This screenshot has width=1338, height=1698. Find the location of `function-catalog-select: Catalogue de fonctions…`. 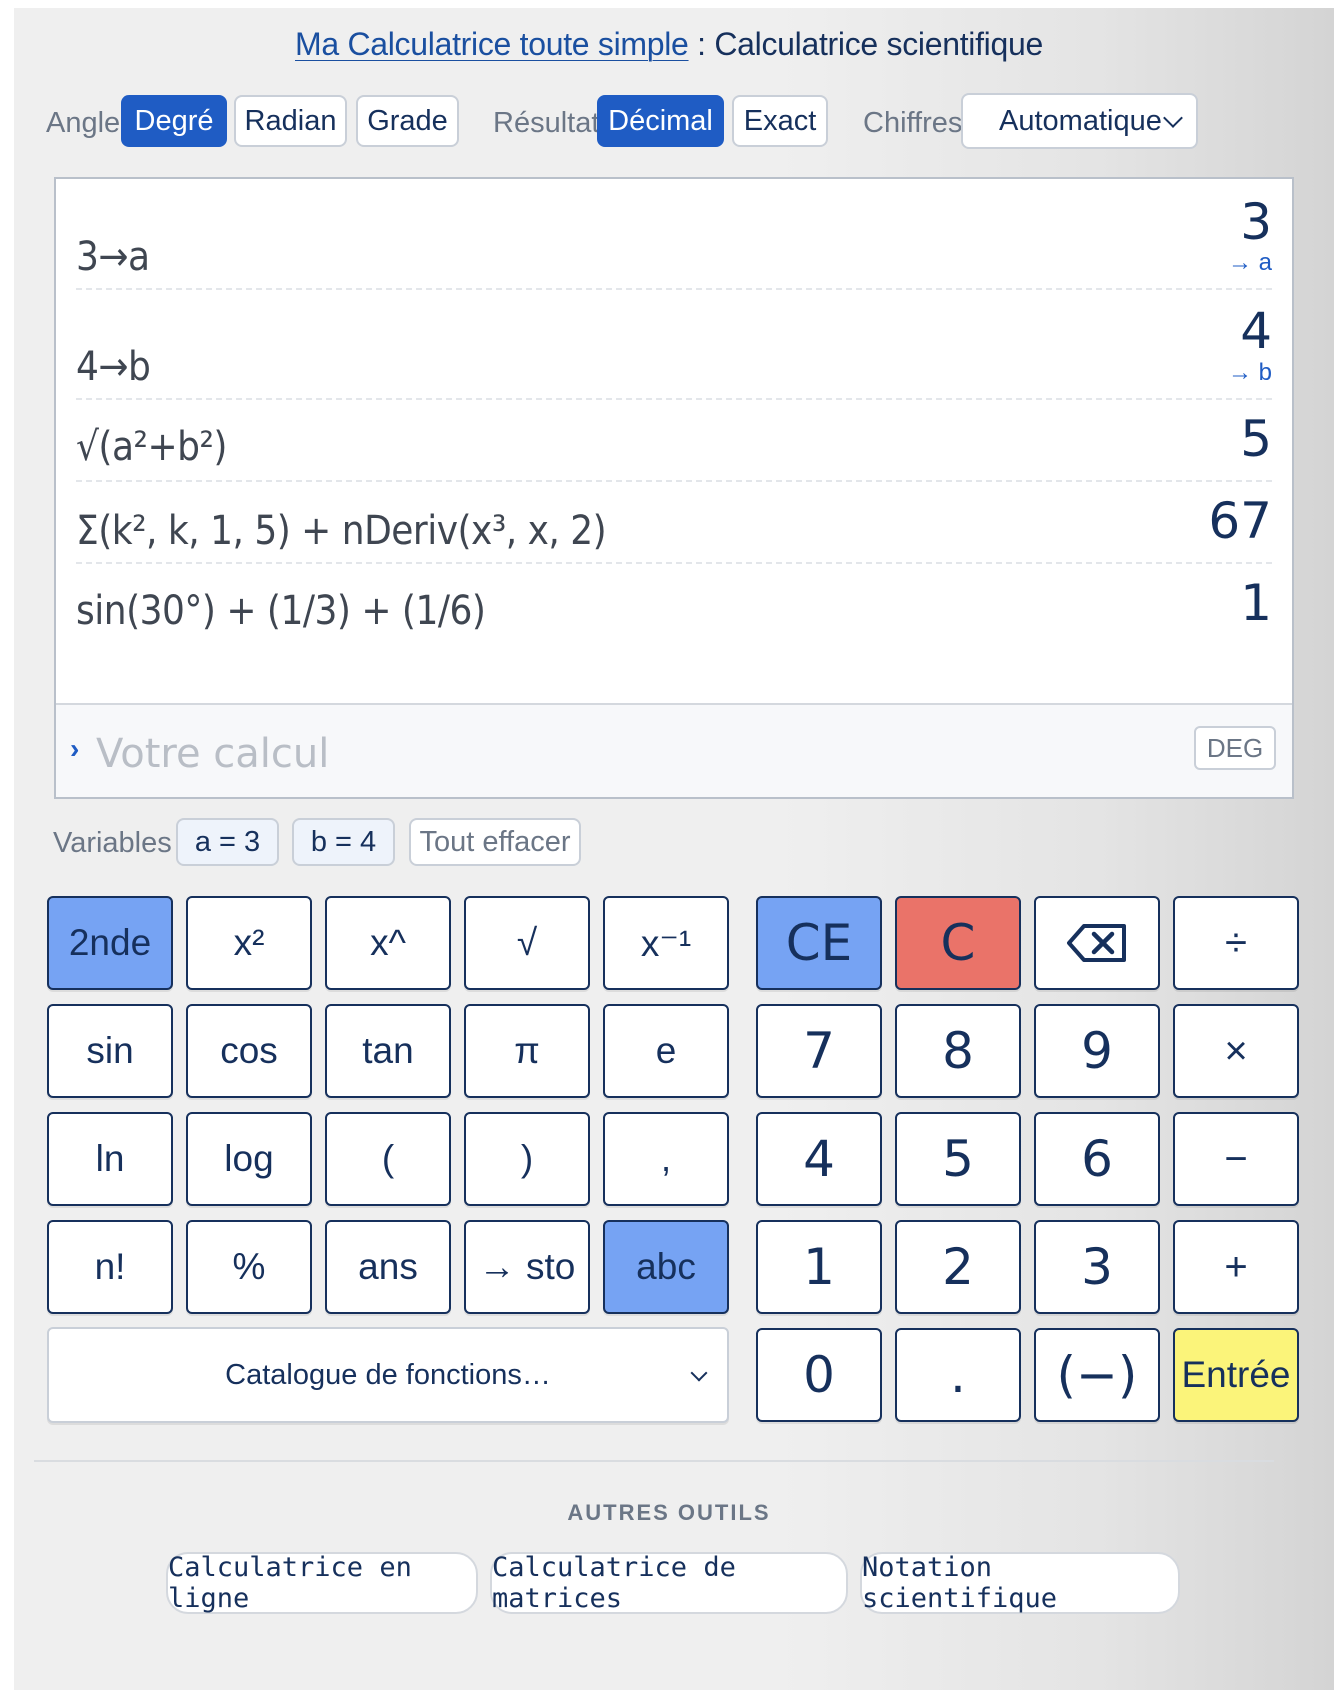

function-catalog-select: Catalogue de fonctions… is located at coordinates (388, 1375).